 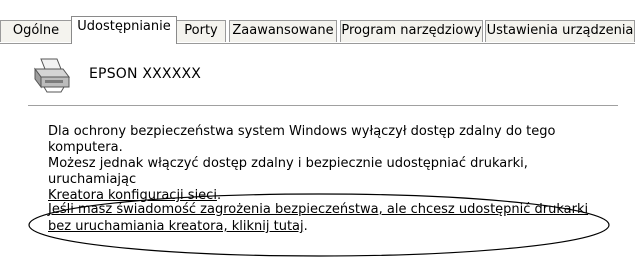 I want to click on tab-ports: Porty, so click(x=201, y=31).